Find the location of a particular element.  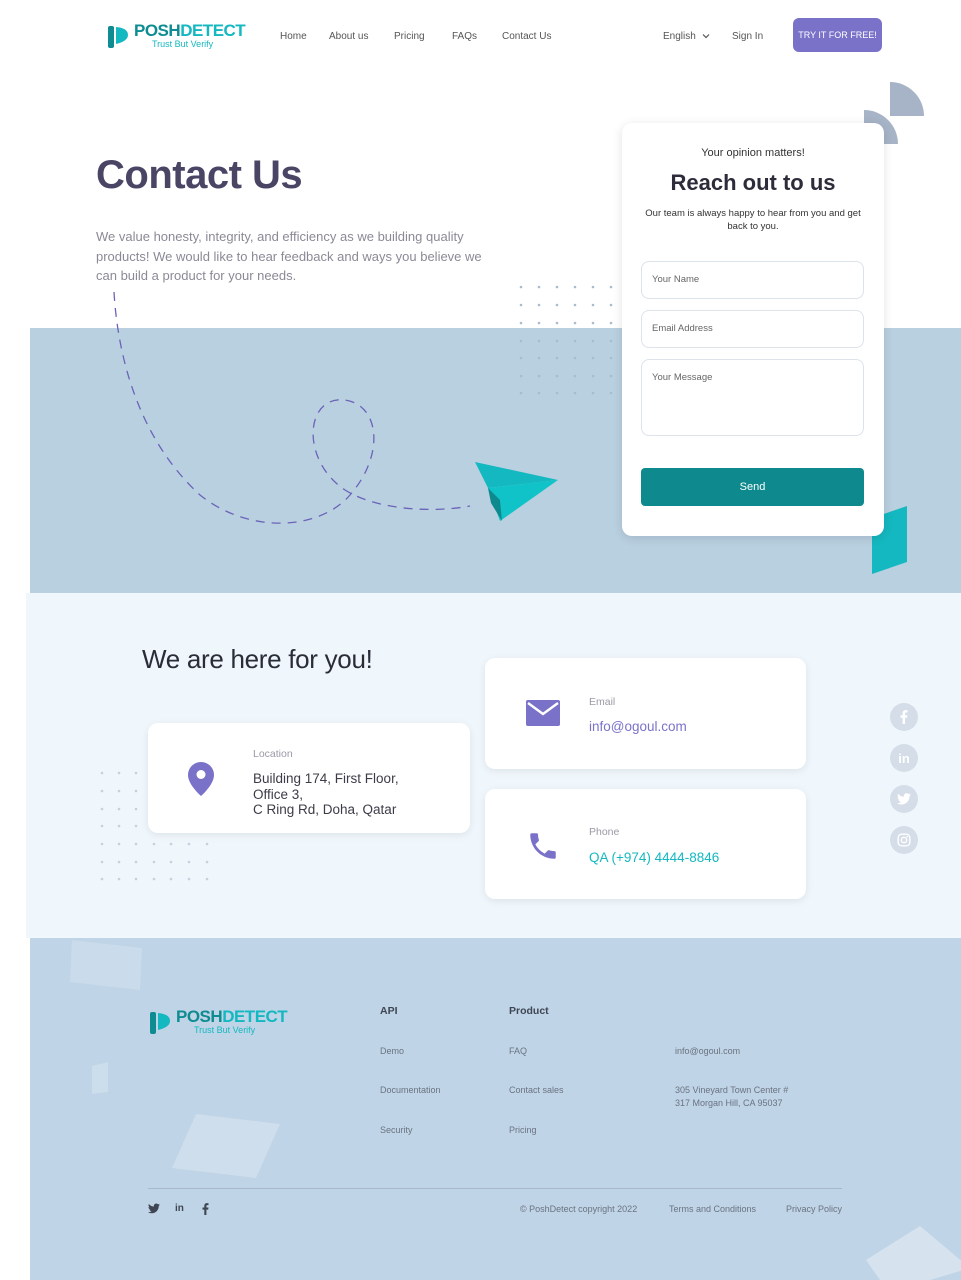

phone-icon is located at coordinates (543, 848).